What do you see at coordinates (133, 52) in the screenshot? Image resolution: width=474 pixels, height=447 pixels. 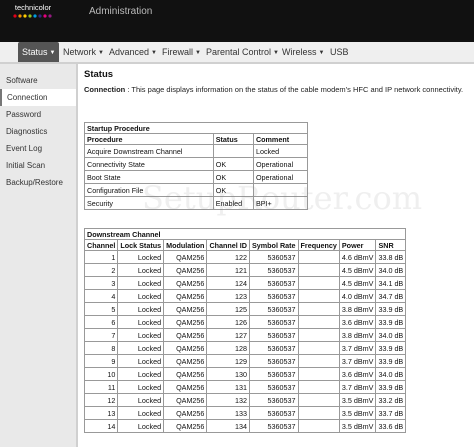 I see `nav-advanced: Advanced ▼` at bounding box center [133, 52].